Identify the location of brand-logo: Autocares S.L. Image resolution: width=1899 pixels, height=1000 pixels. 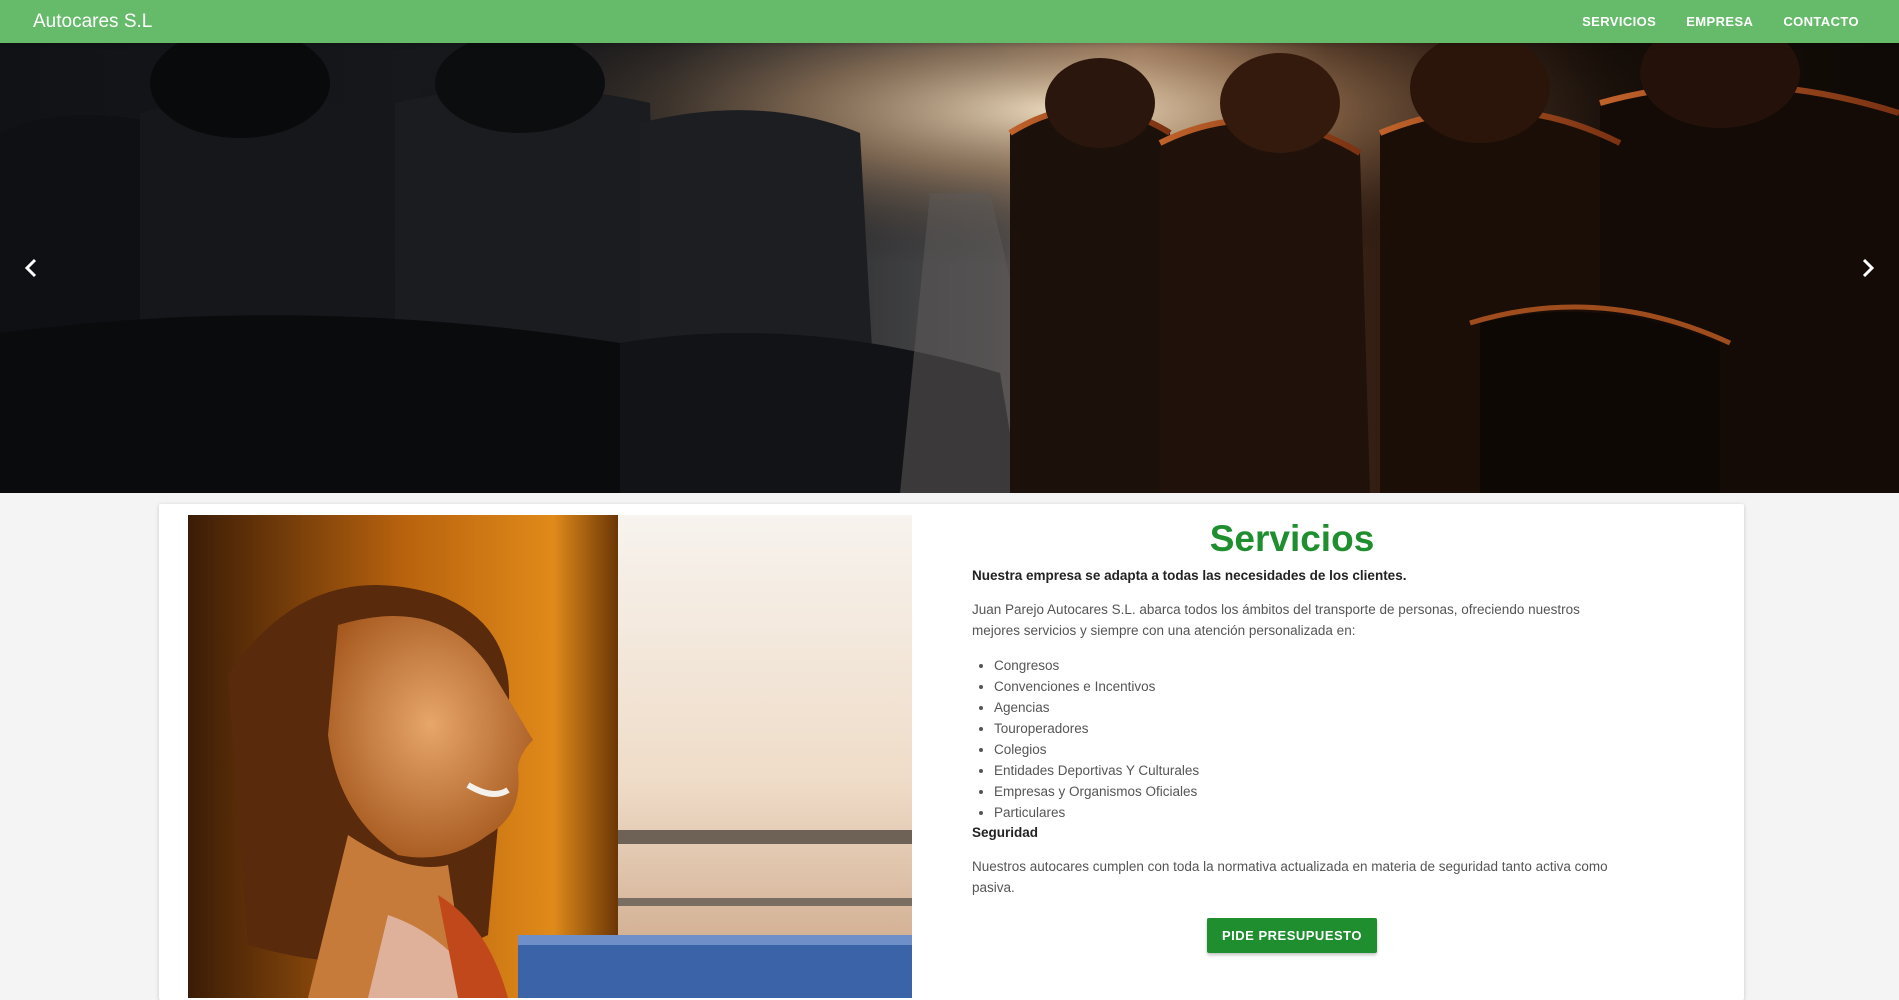
(92, 22).